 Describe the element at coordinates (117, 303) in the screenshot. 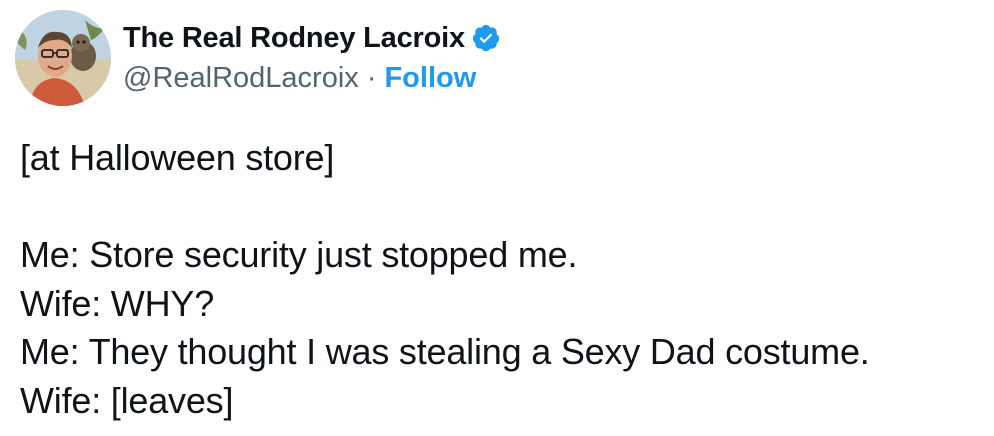

I see `tweet-line: Wife: WHY?` at that location.